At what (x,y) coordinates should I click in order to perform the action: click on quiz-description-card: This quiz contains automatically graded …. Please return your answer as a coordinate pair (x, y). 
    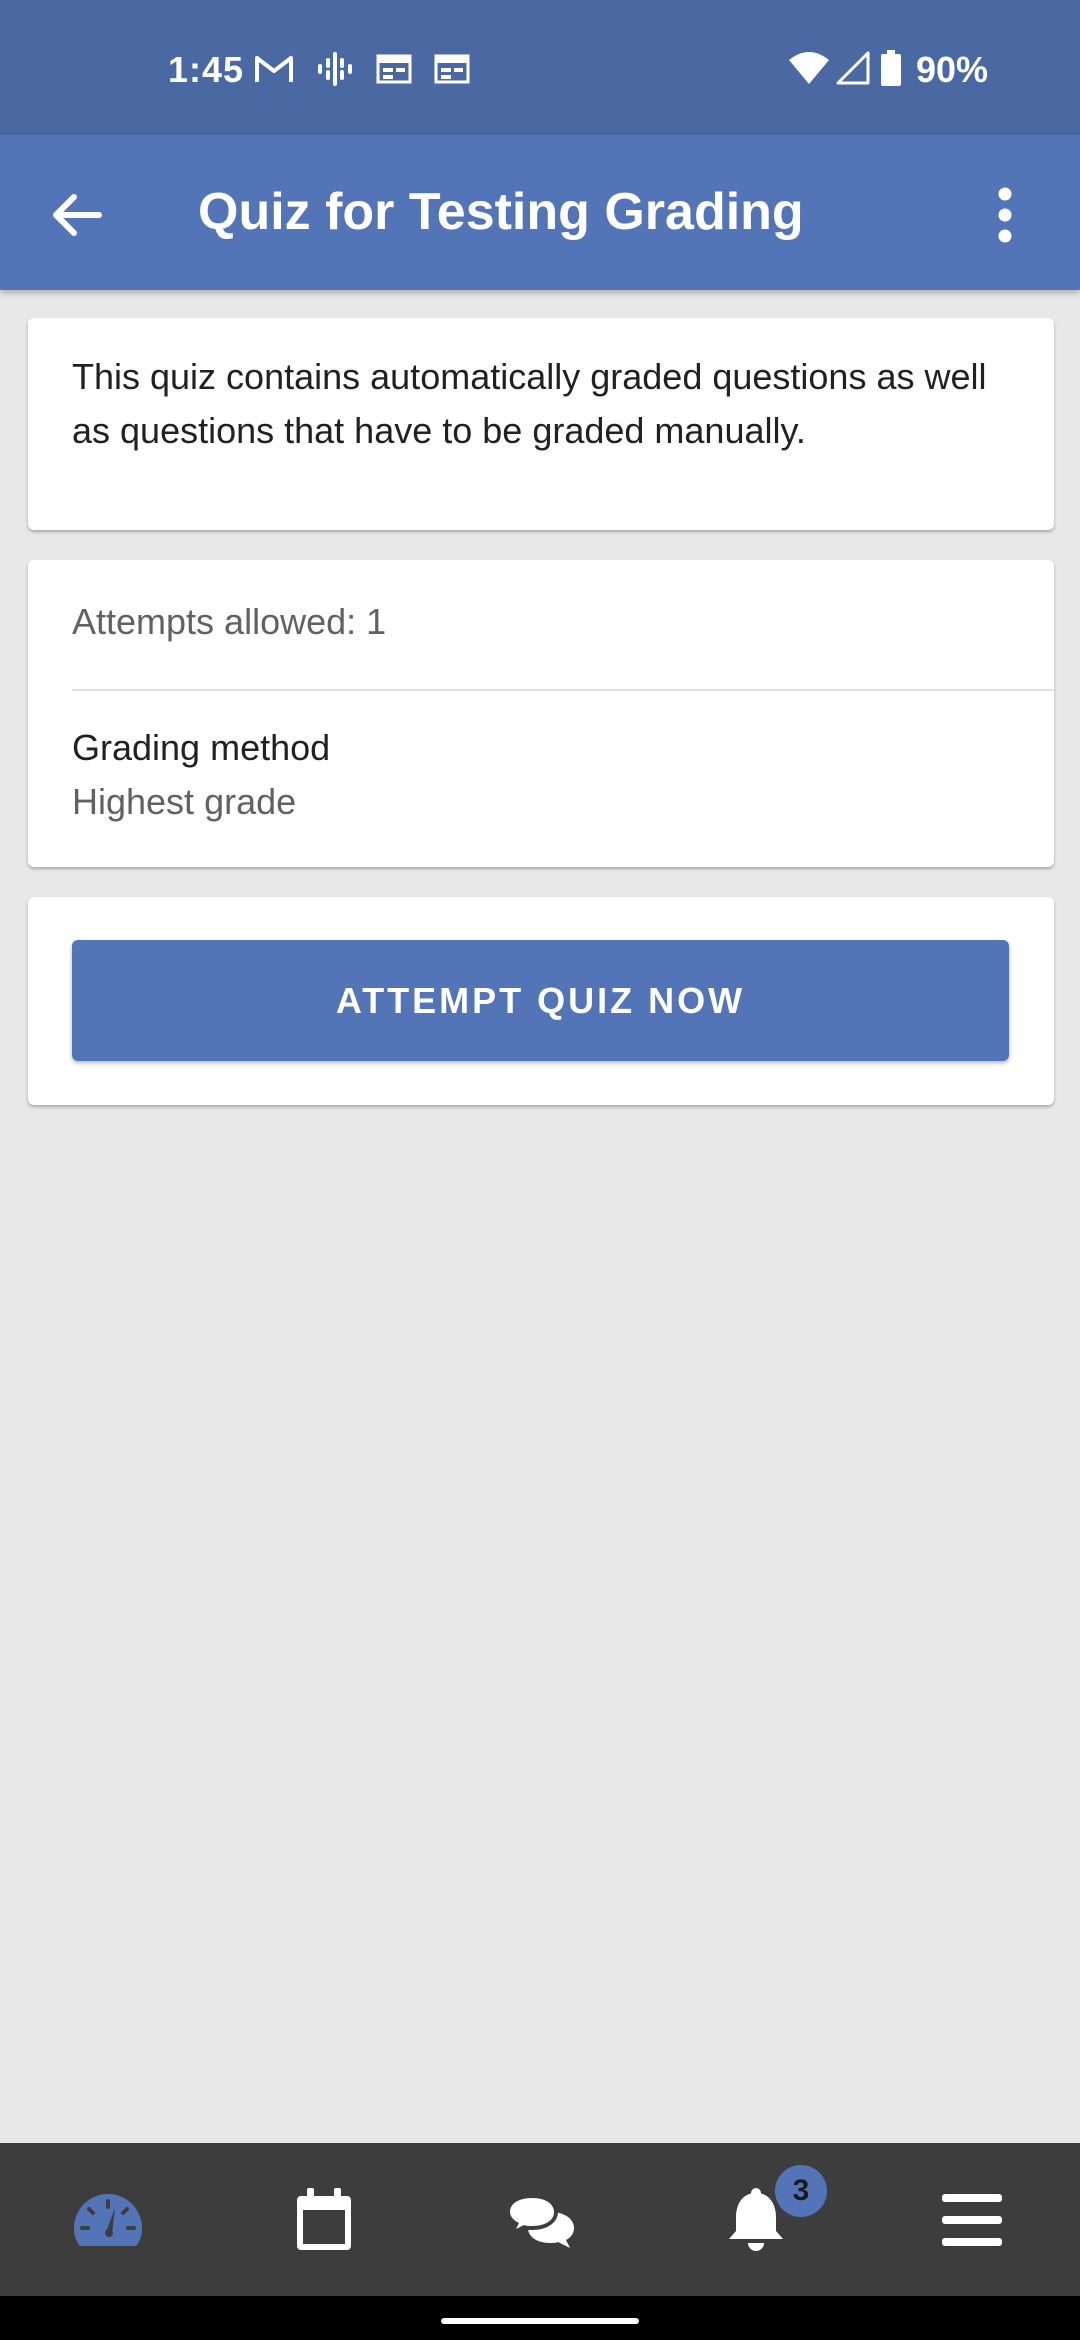
    Looking at the image, I should click on (541, 424).